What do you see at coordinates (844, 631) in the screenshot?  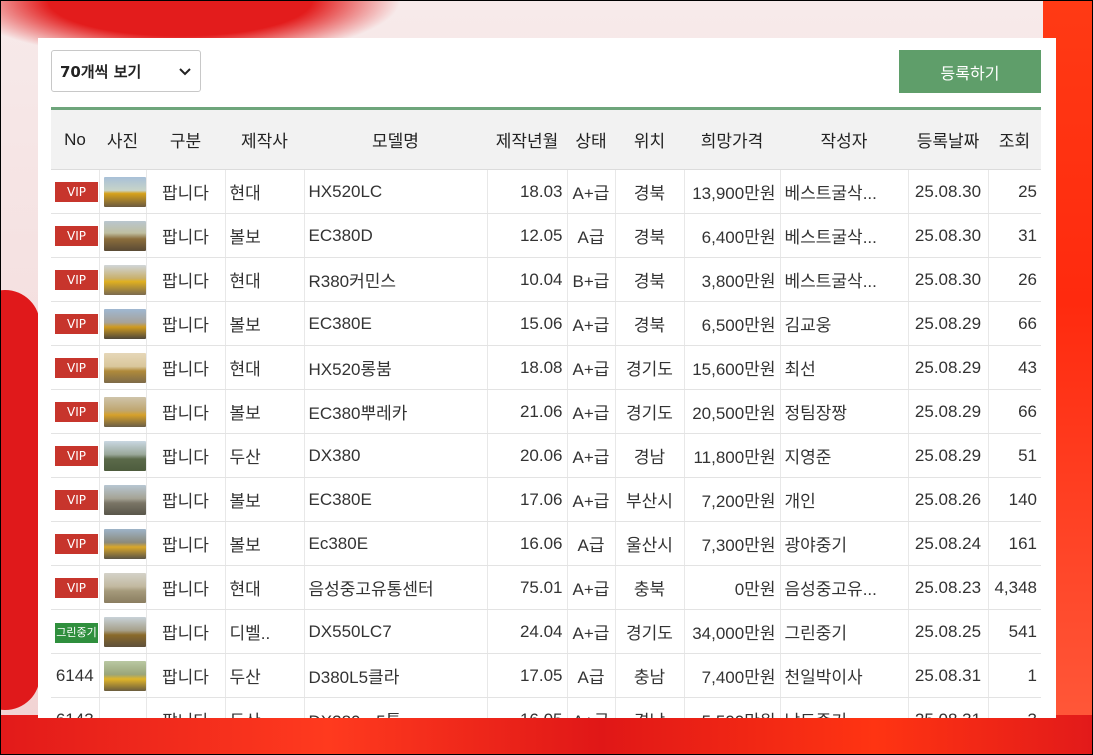 I see `cell-author: 그린중기` at bounding box center [844, 631].